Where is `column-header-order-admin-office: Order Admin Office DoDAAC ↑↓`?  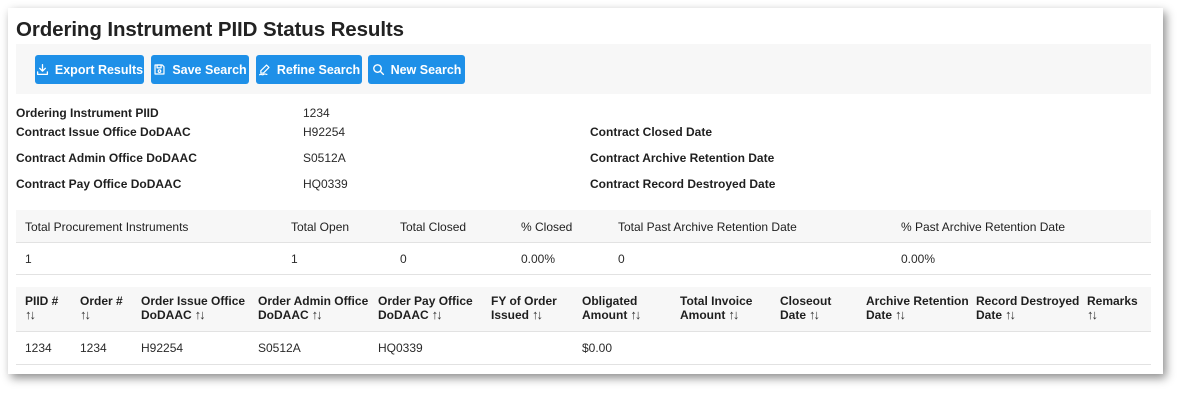
column-header-order-admin-office: Order Admin Office DoDAAC ↑↓ is located at coordinates (313, 308).